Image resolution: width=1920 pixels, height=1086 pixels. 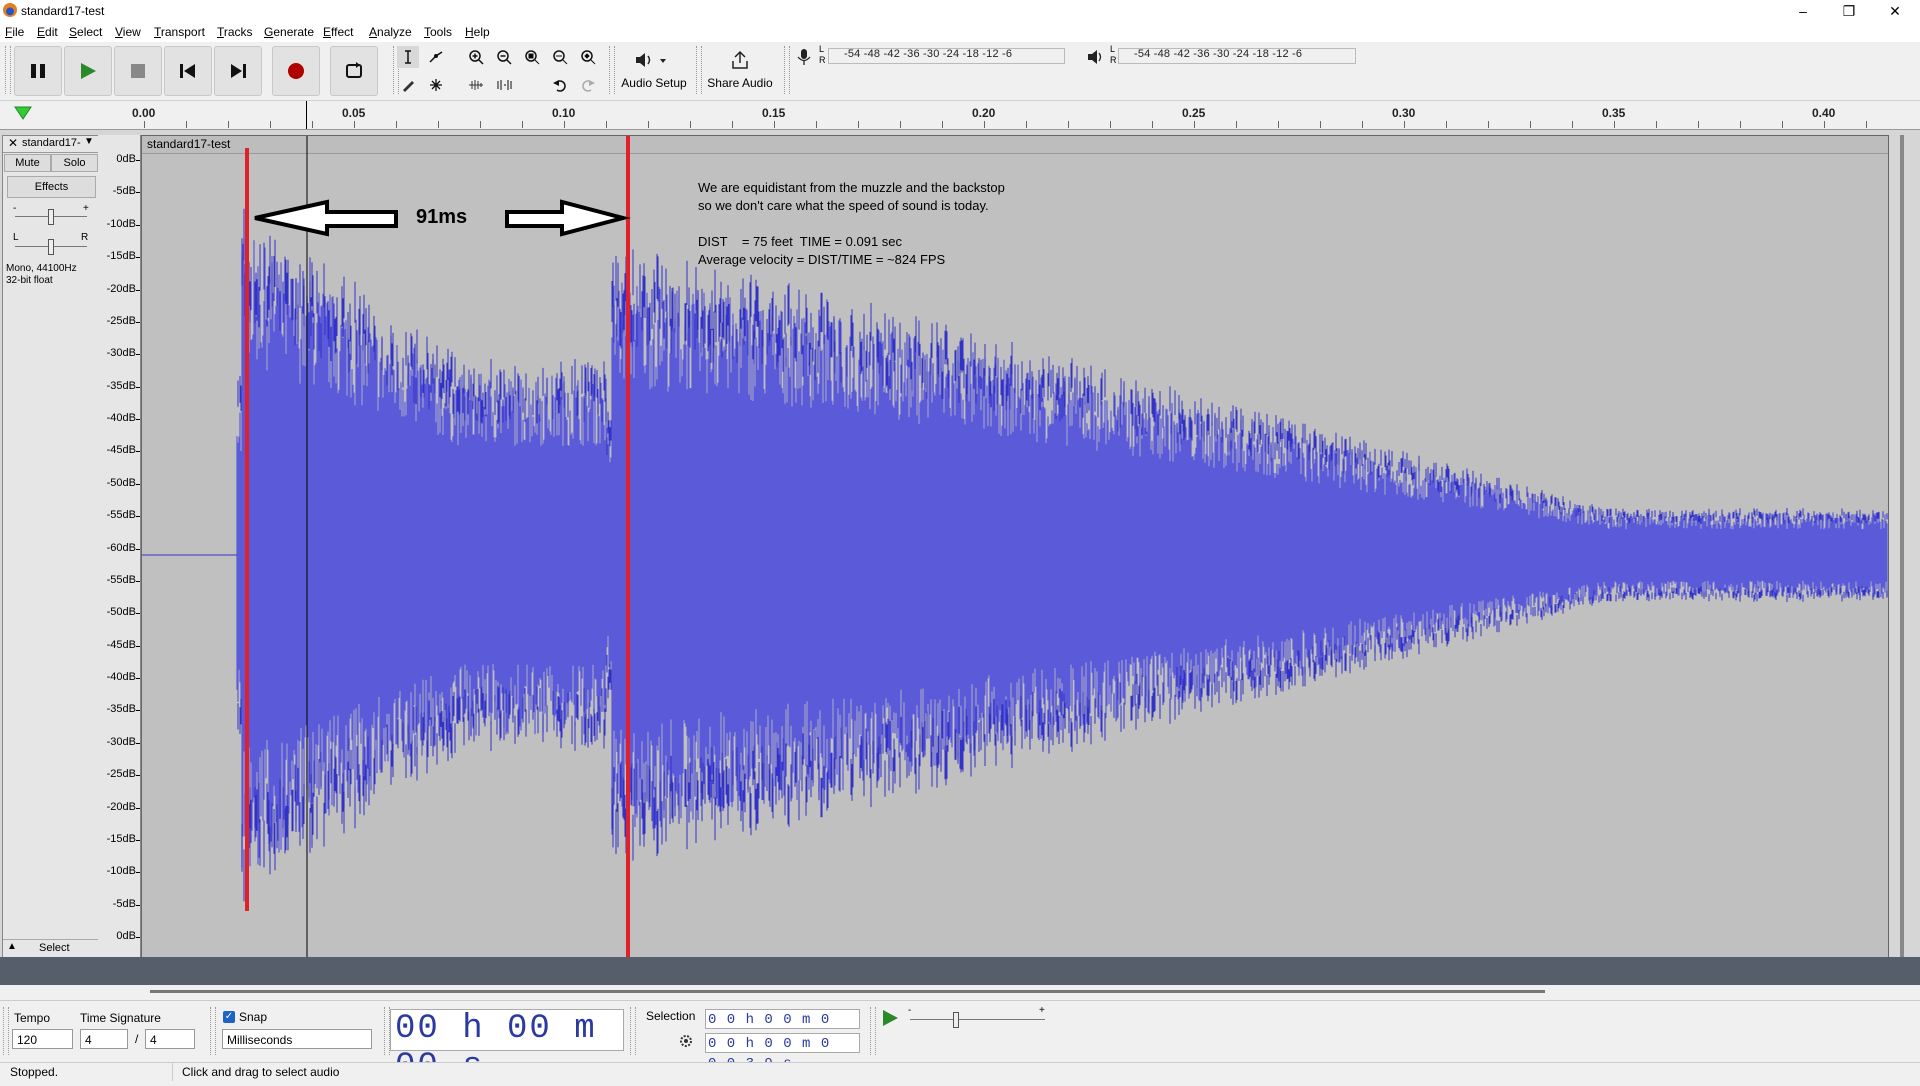 What do you see at coordinates (686, 1041) in the screenshot?
I see `gear-icon` at bounding box center [686, 1041].